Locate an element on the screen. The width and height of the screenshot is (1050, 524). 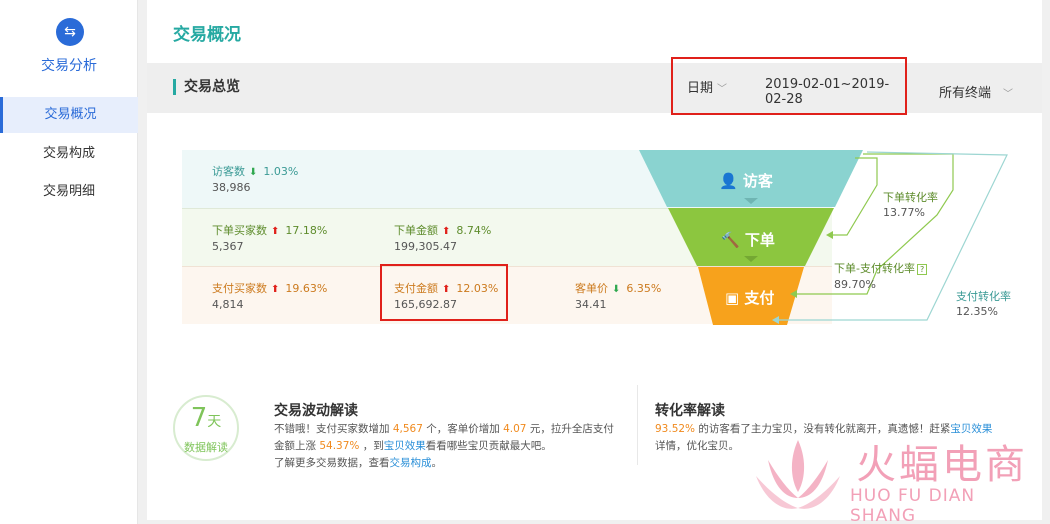
order-pay-rate: 下单-支付转化率? 89.70% is located at coordinates (881, 276).